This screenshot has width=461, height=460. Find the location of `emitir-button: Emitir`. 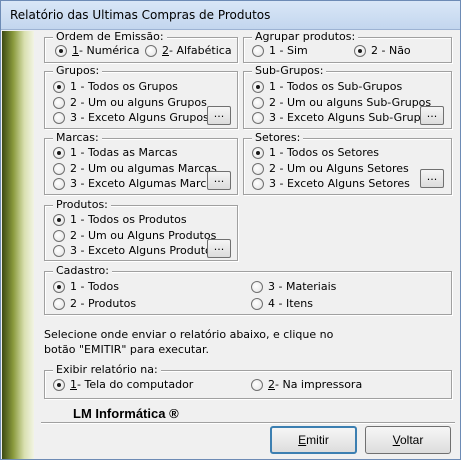

emitir-button: Emitir is located at coordinates (313, 440).